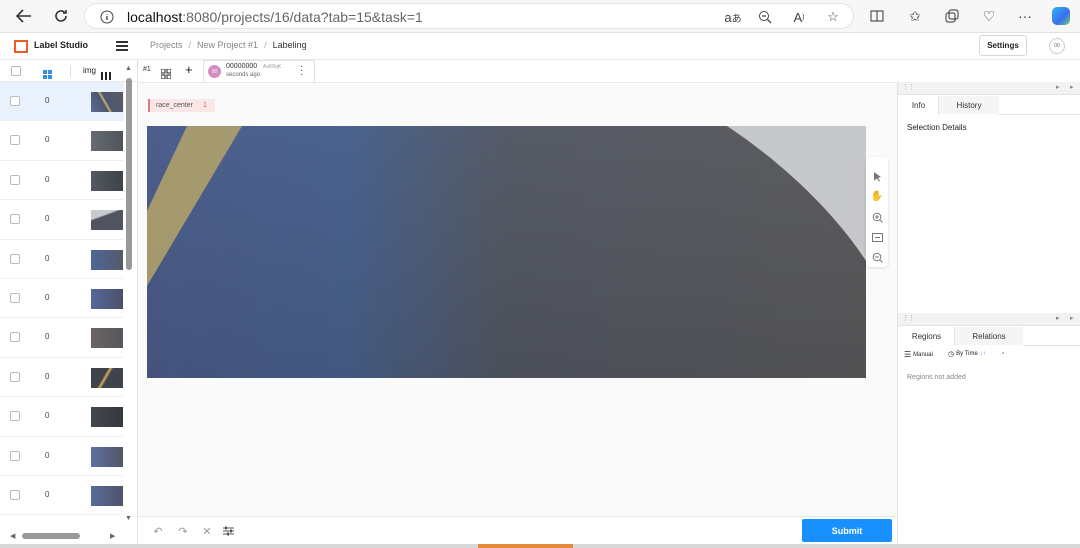 This screenshot has width=1080, height=548. I want to click on zoom-in-icon, so click(877, 217).